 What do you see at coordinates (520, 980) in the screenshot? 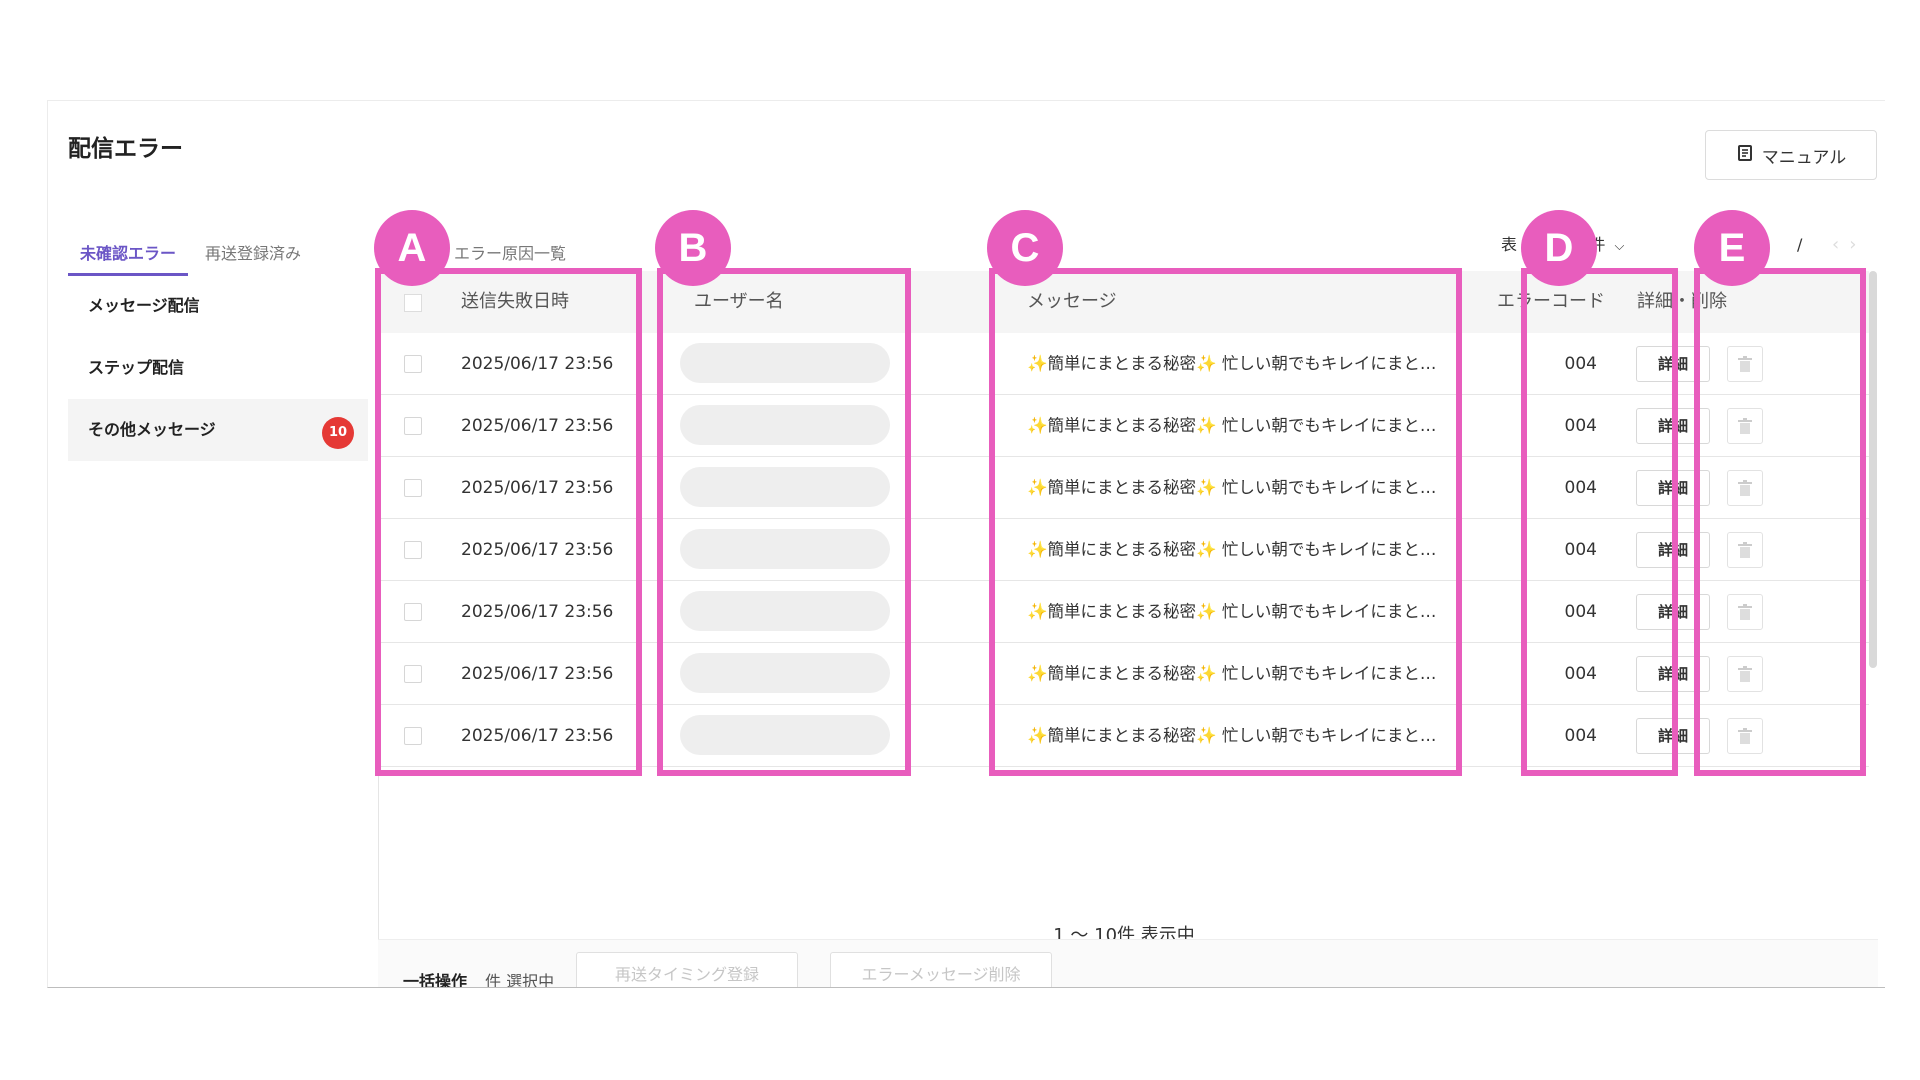
I see `bulk-selected-count: 件 選択中` at bounding box center [520, 980].